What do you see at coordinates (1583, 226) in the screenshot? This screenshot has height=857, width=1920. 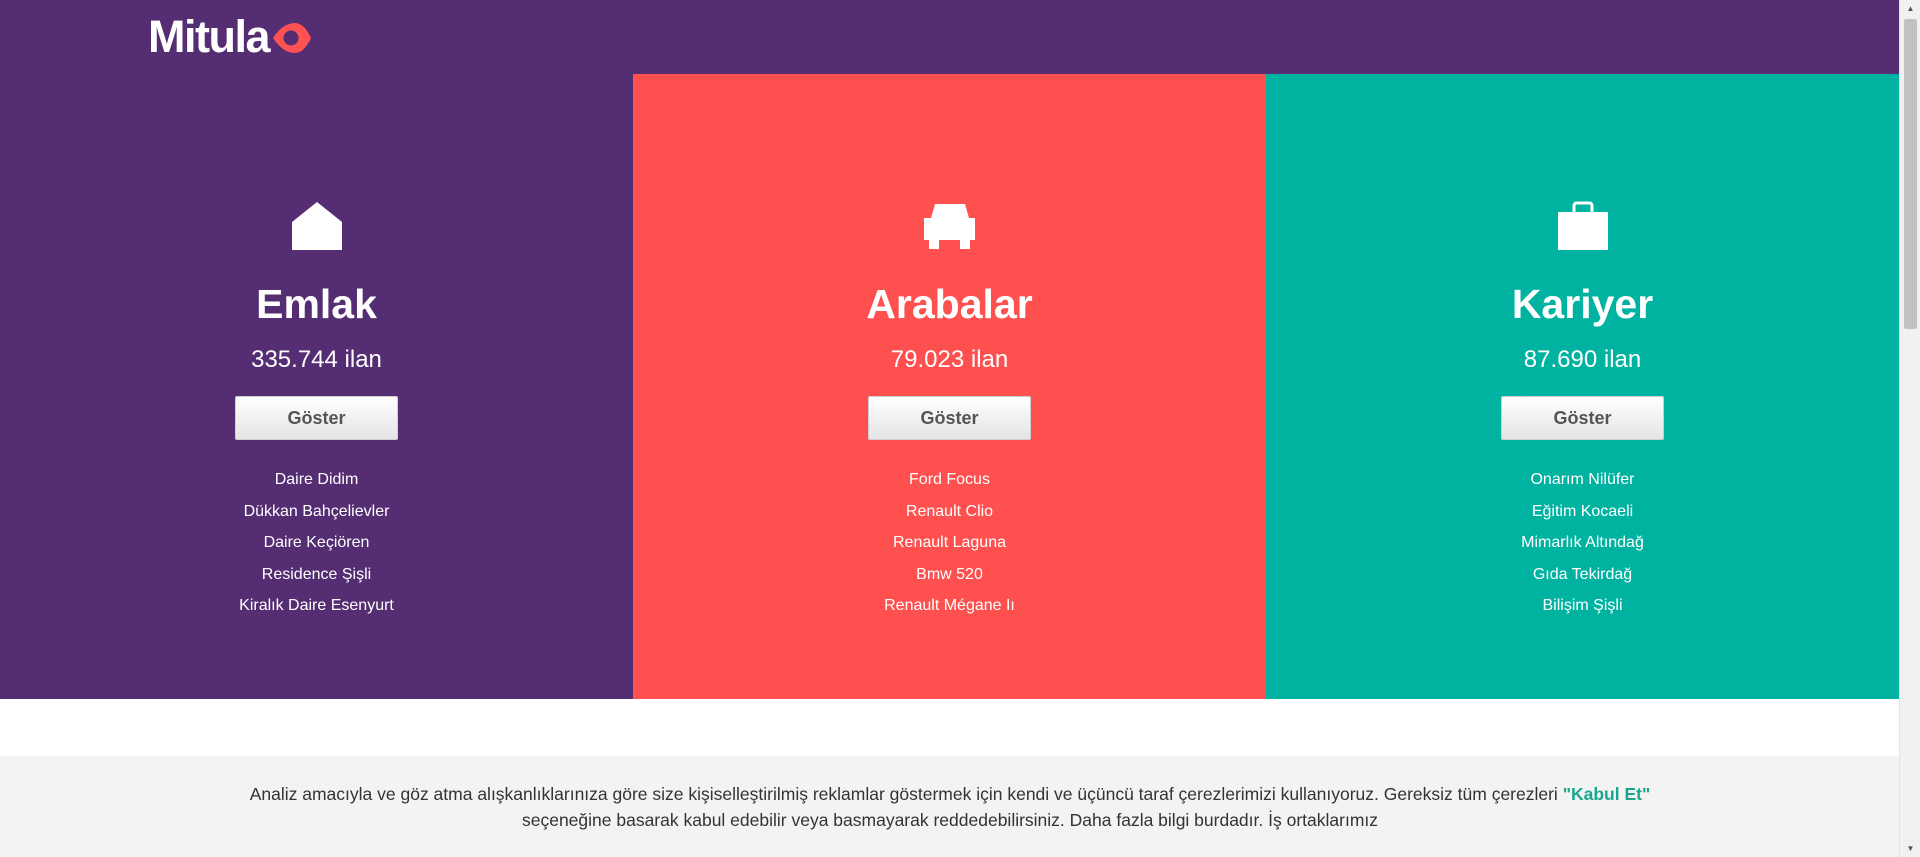 I see `briefcase-icon` at bounding box center [1583, 226].